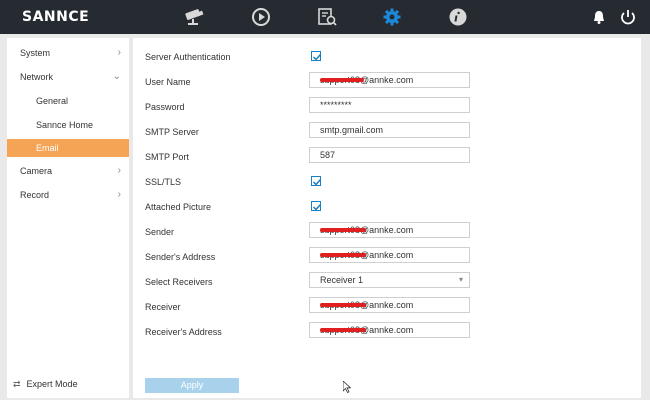  What do you see at coordinates (37, 77) in the screenshot?
I see `sidebar-item-label: Network` at bounding box center [37, 77].